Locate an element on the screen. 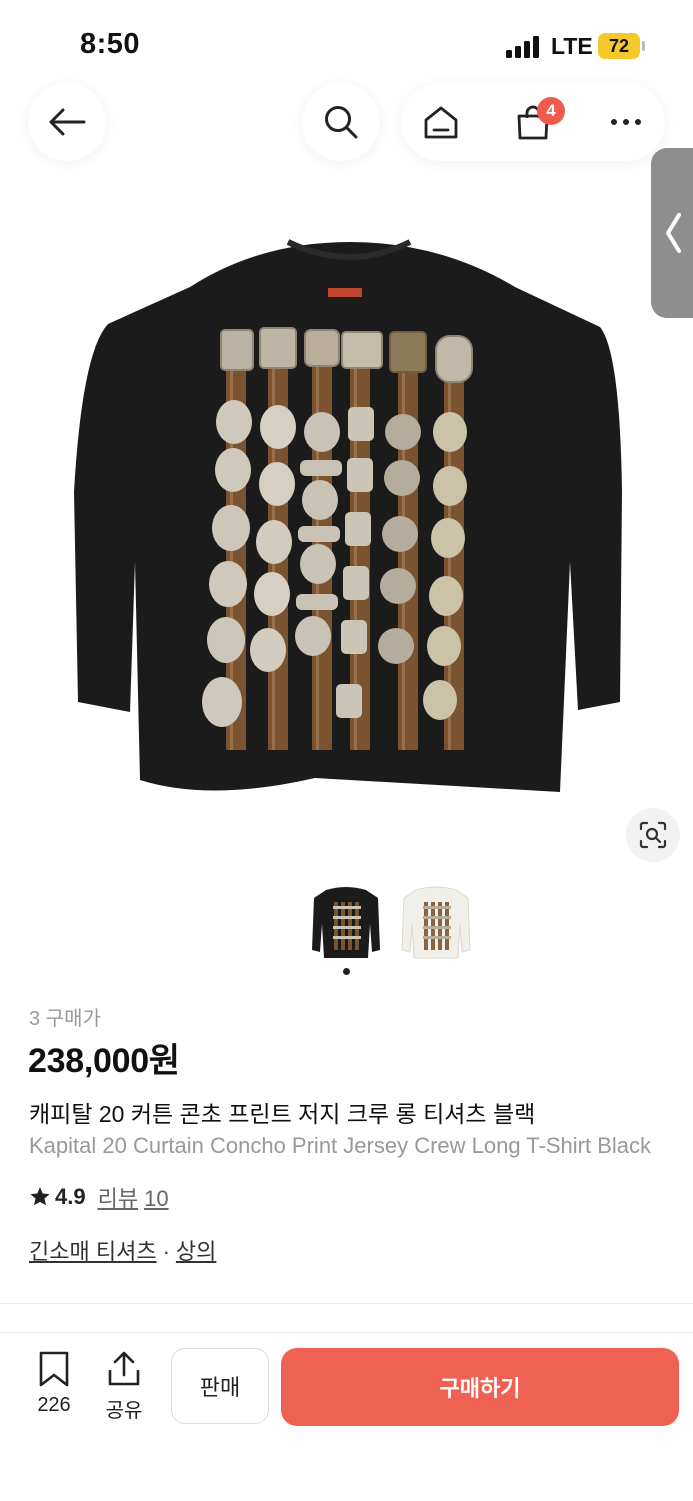  status-time: 8:50 is located at coordinates (110, 44).